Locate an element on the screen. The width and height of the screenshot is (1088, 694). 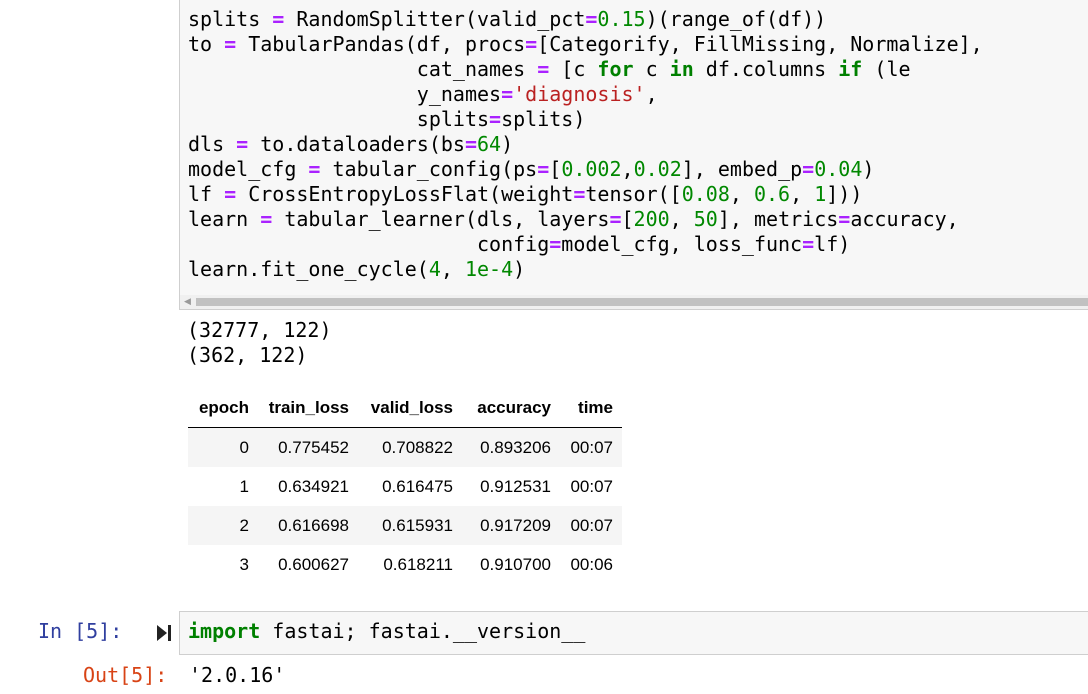
cell-accuracy: 0.917209 is located at coordinates (515, 525).